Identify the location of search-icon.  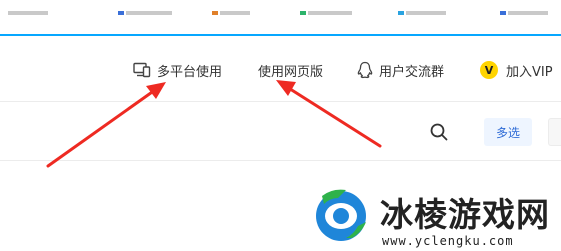
(439, 132).